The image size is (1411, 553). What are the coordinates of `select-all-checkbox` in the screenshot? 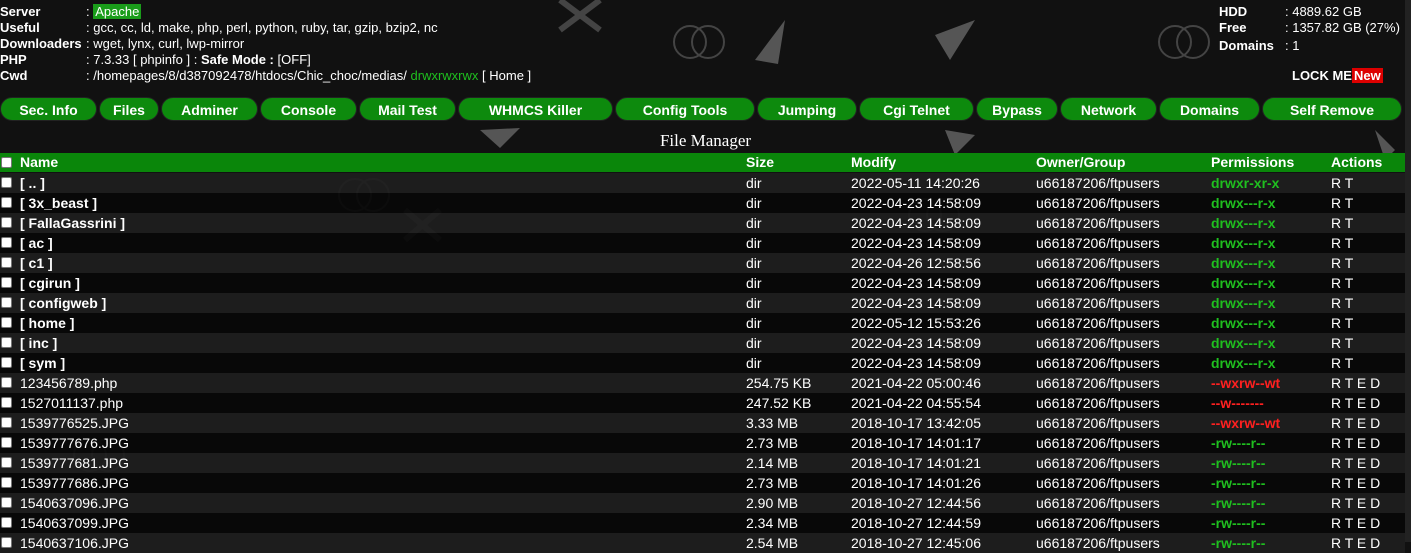 It's located at (6, 162).